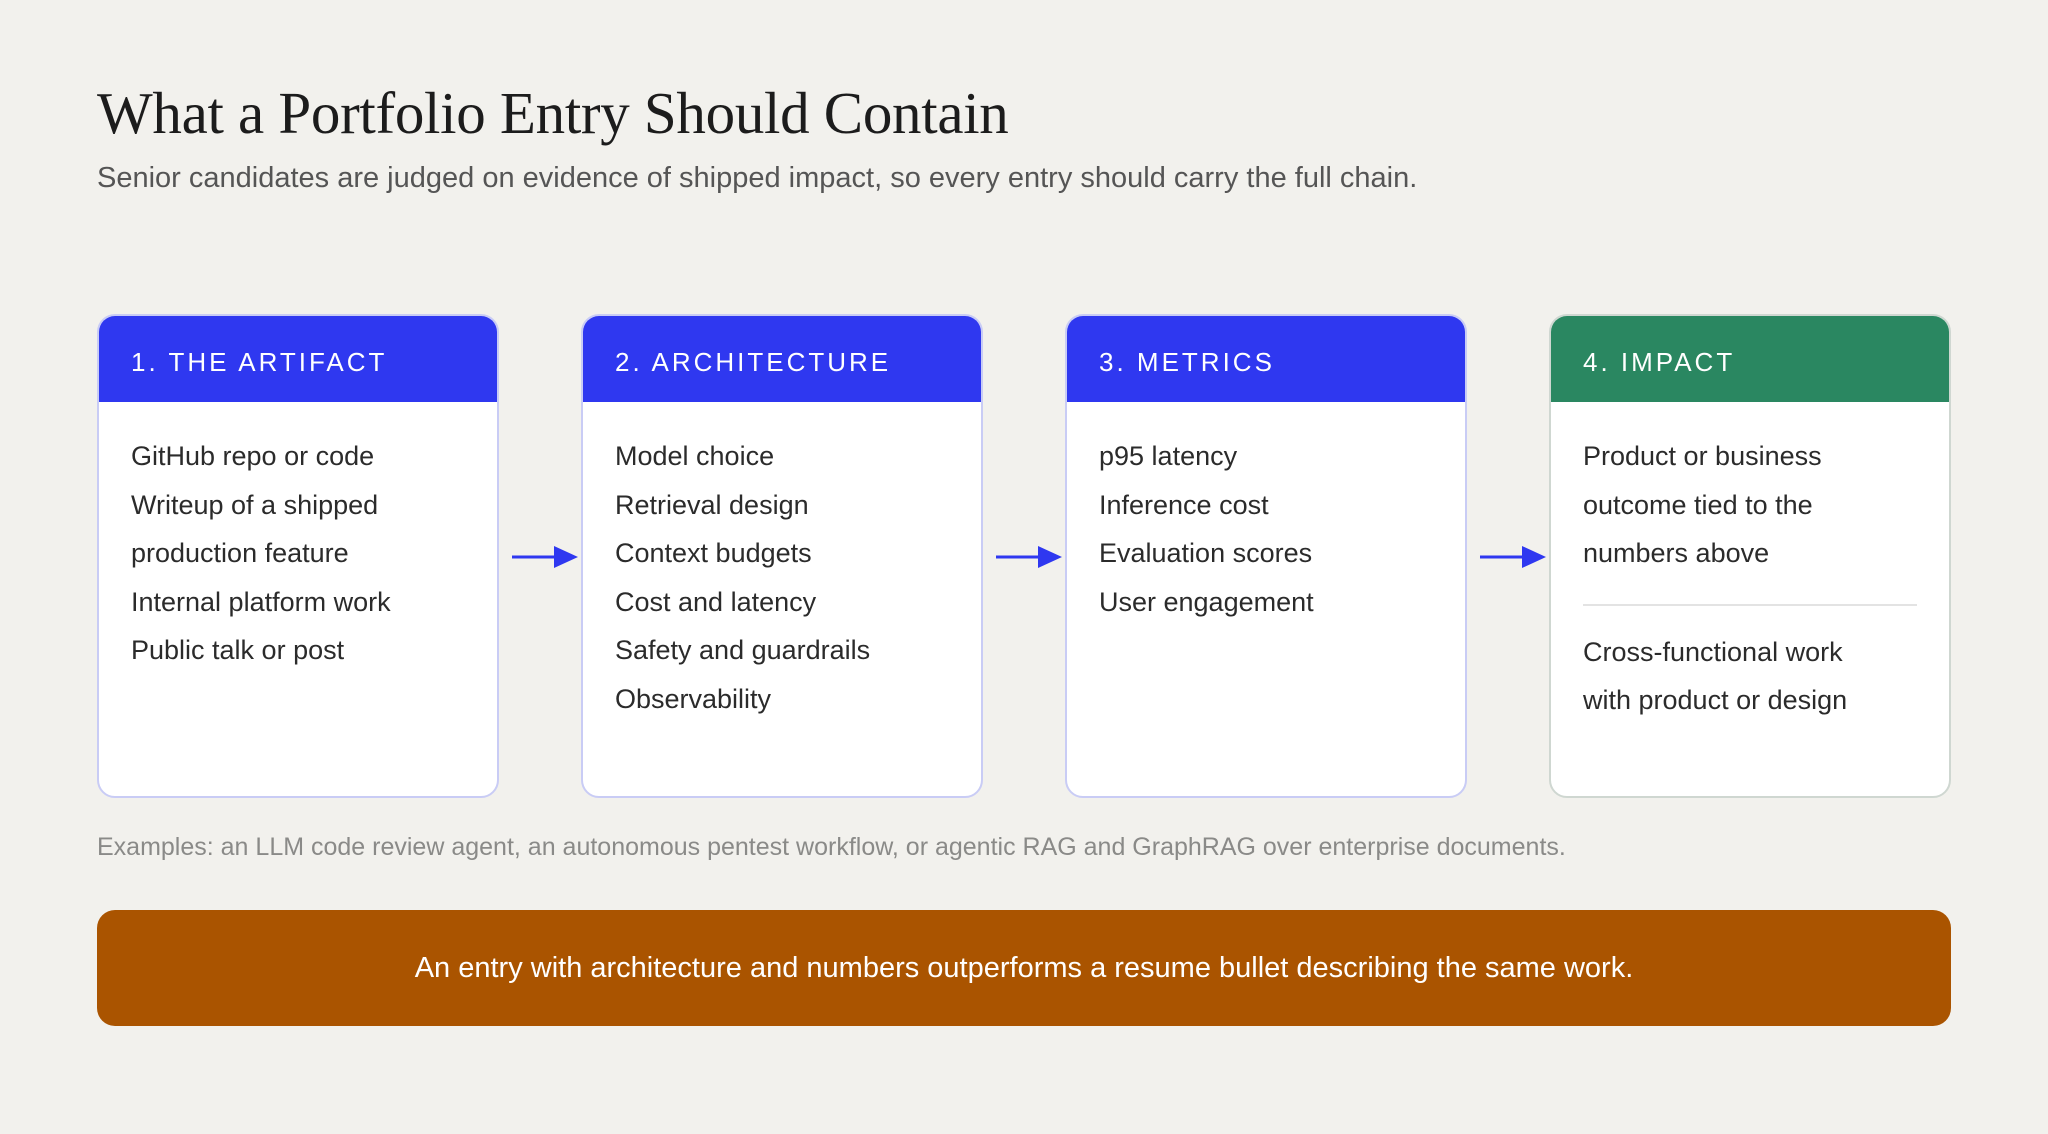 Image resolution: width=2048 pixels, height=1134 pixels. I want to click on list-item: Safety and guardrails, so click(743, 650).